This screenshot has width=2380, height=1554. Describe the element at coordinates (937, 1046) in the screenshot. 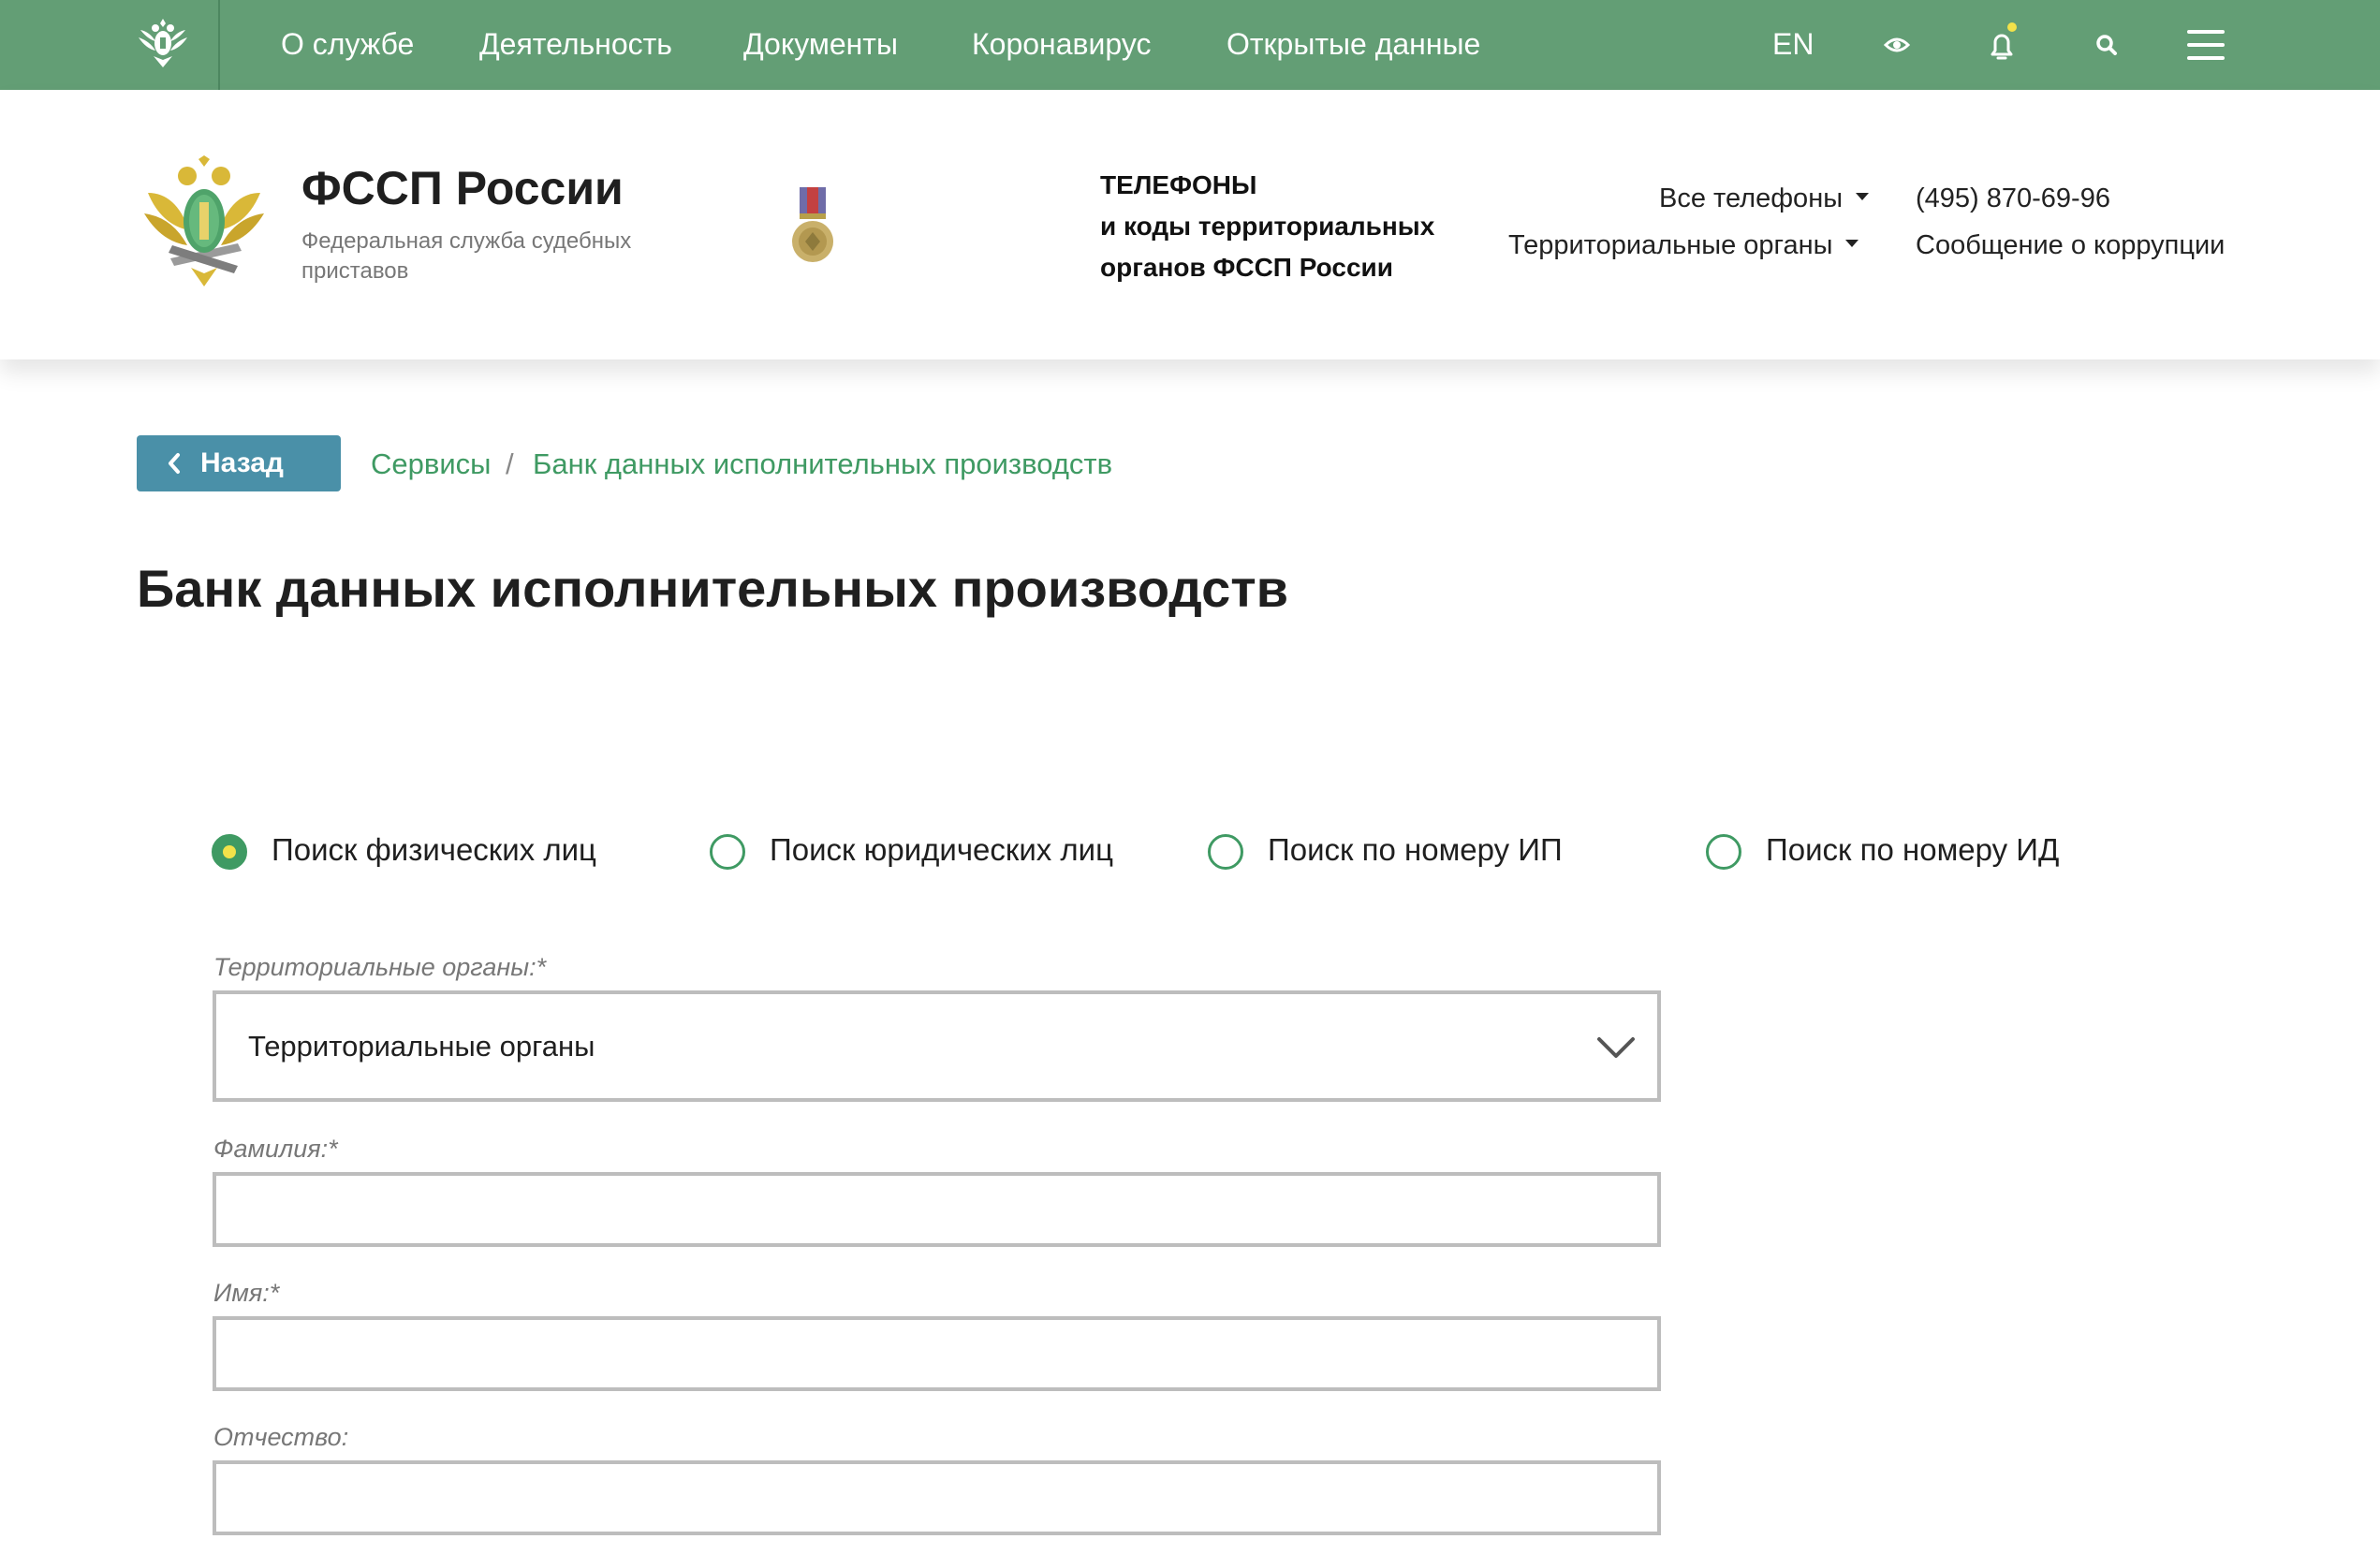

I see `territorial-select: Территориальные органы` at that location.